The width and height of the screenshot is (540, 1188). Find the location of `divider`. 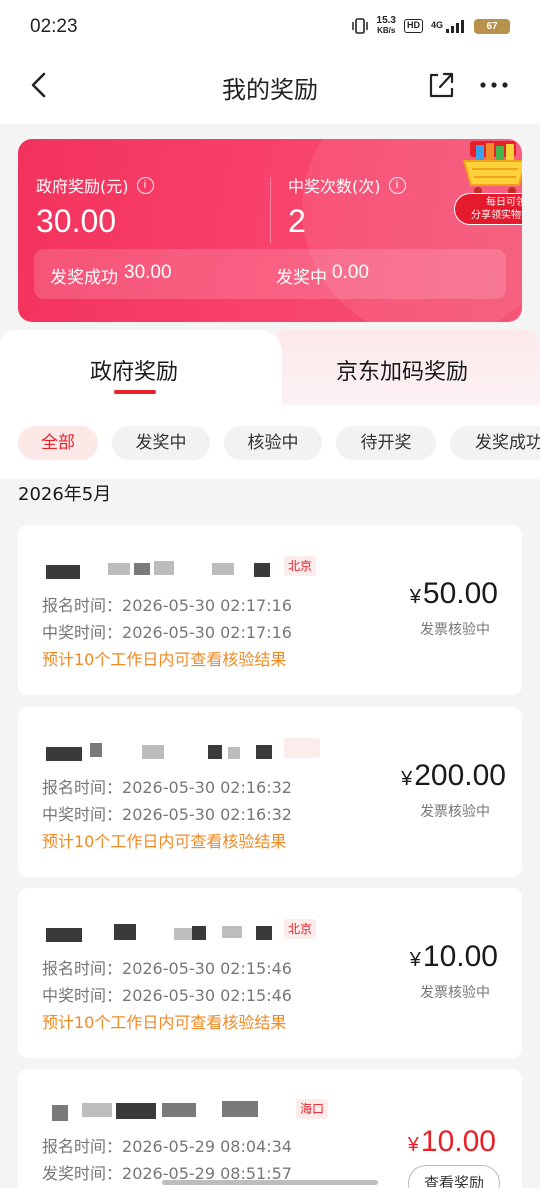

divider is located at coordinates (270, 210).